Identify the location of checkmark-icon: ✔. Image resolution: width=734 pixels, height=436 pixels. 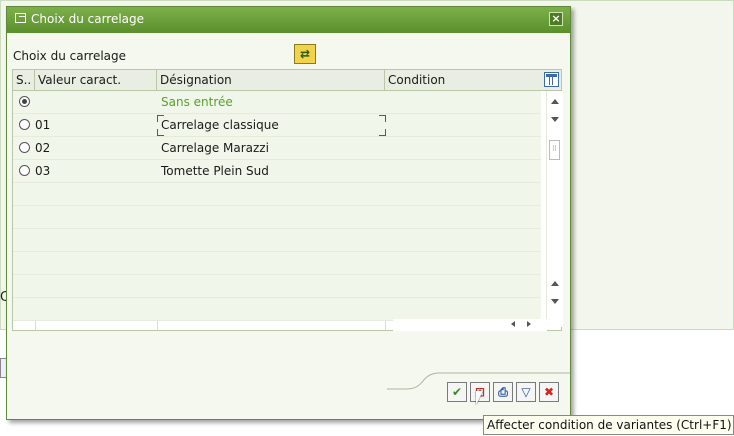
(457, 392).